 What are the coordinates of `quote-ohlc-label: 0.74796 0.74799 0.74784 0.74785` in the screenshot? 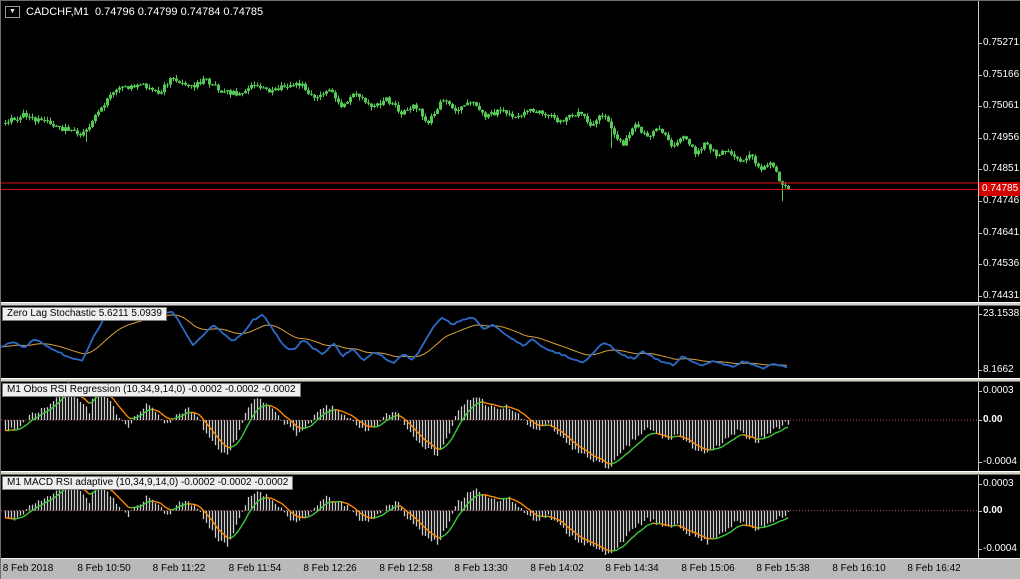 It's located at (179, 12).